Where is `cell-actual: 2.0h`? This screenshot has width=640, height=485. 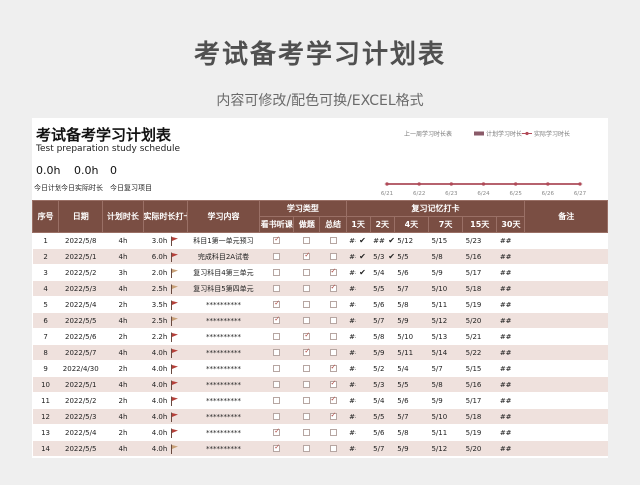 cell-actual: 2.0h is located at coordinates (165, 272).